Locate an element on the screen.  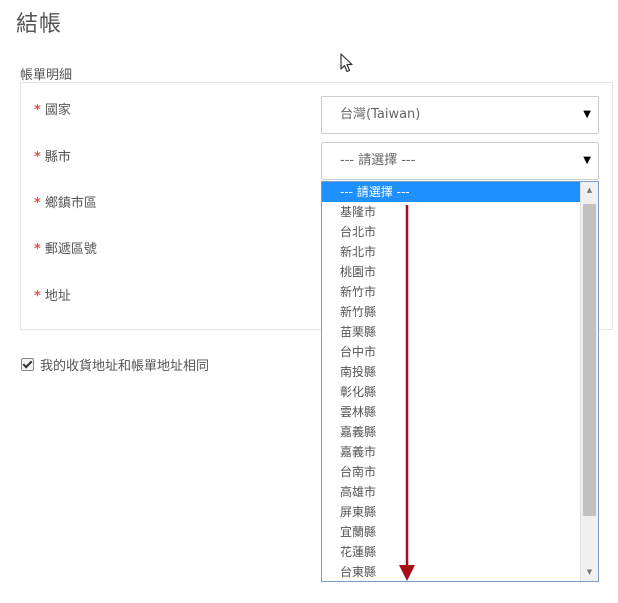
county-option: 嘉義市 is located at coordinates (451, 452).